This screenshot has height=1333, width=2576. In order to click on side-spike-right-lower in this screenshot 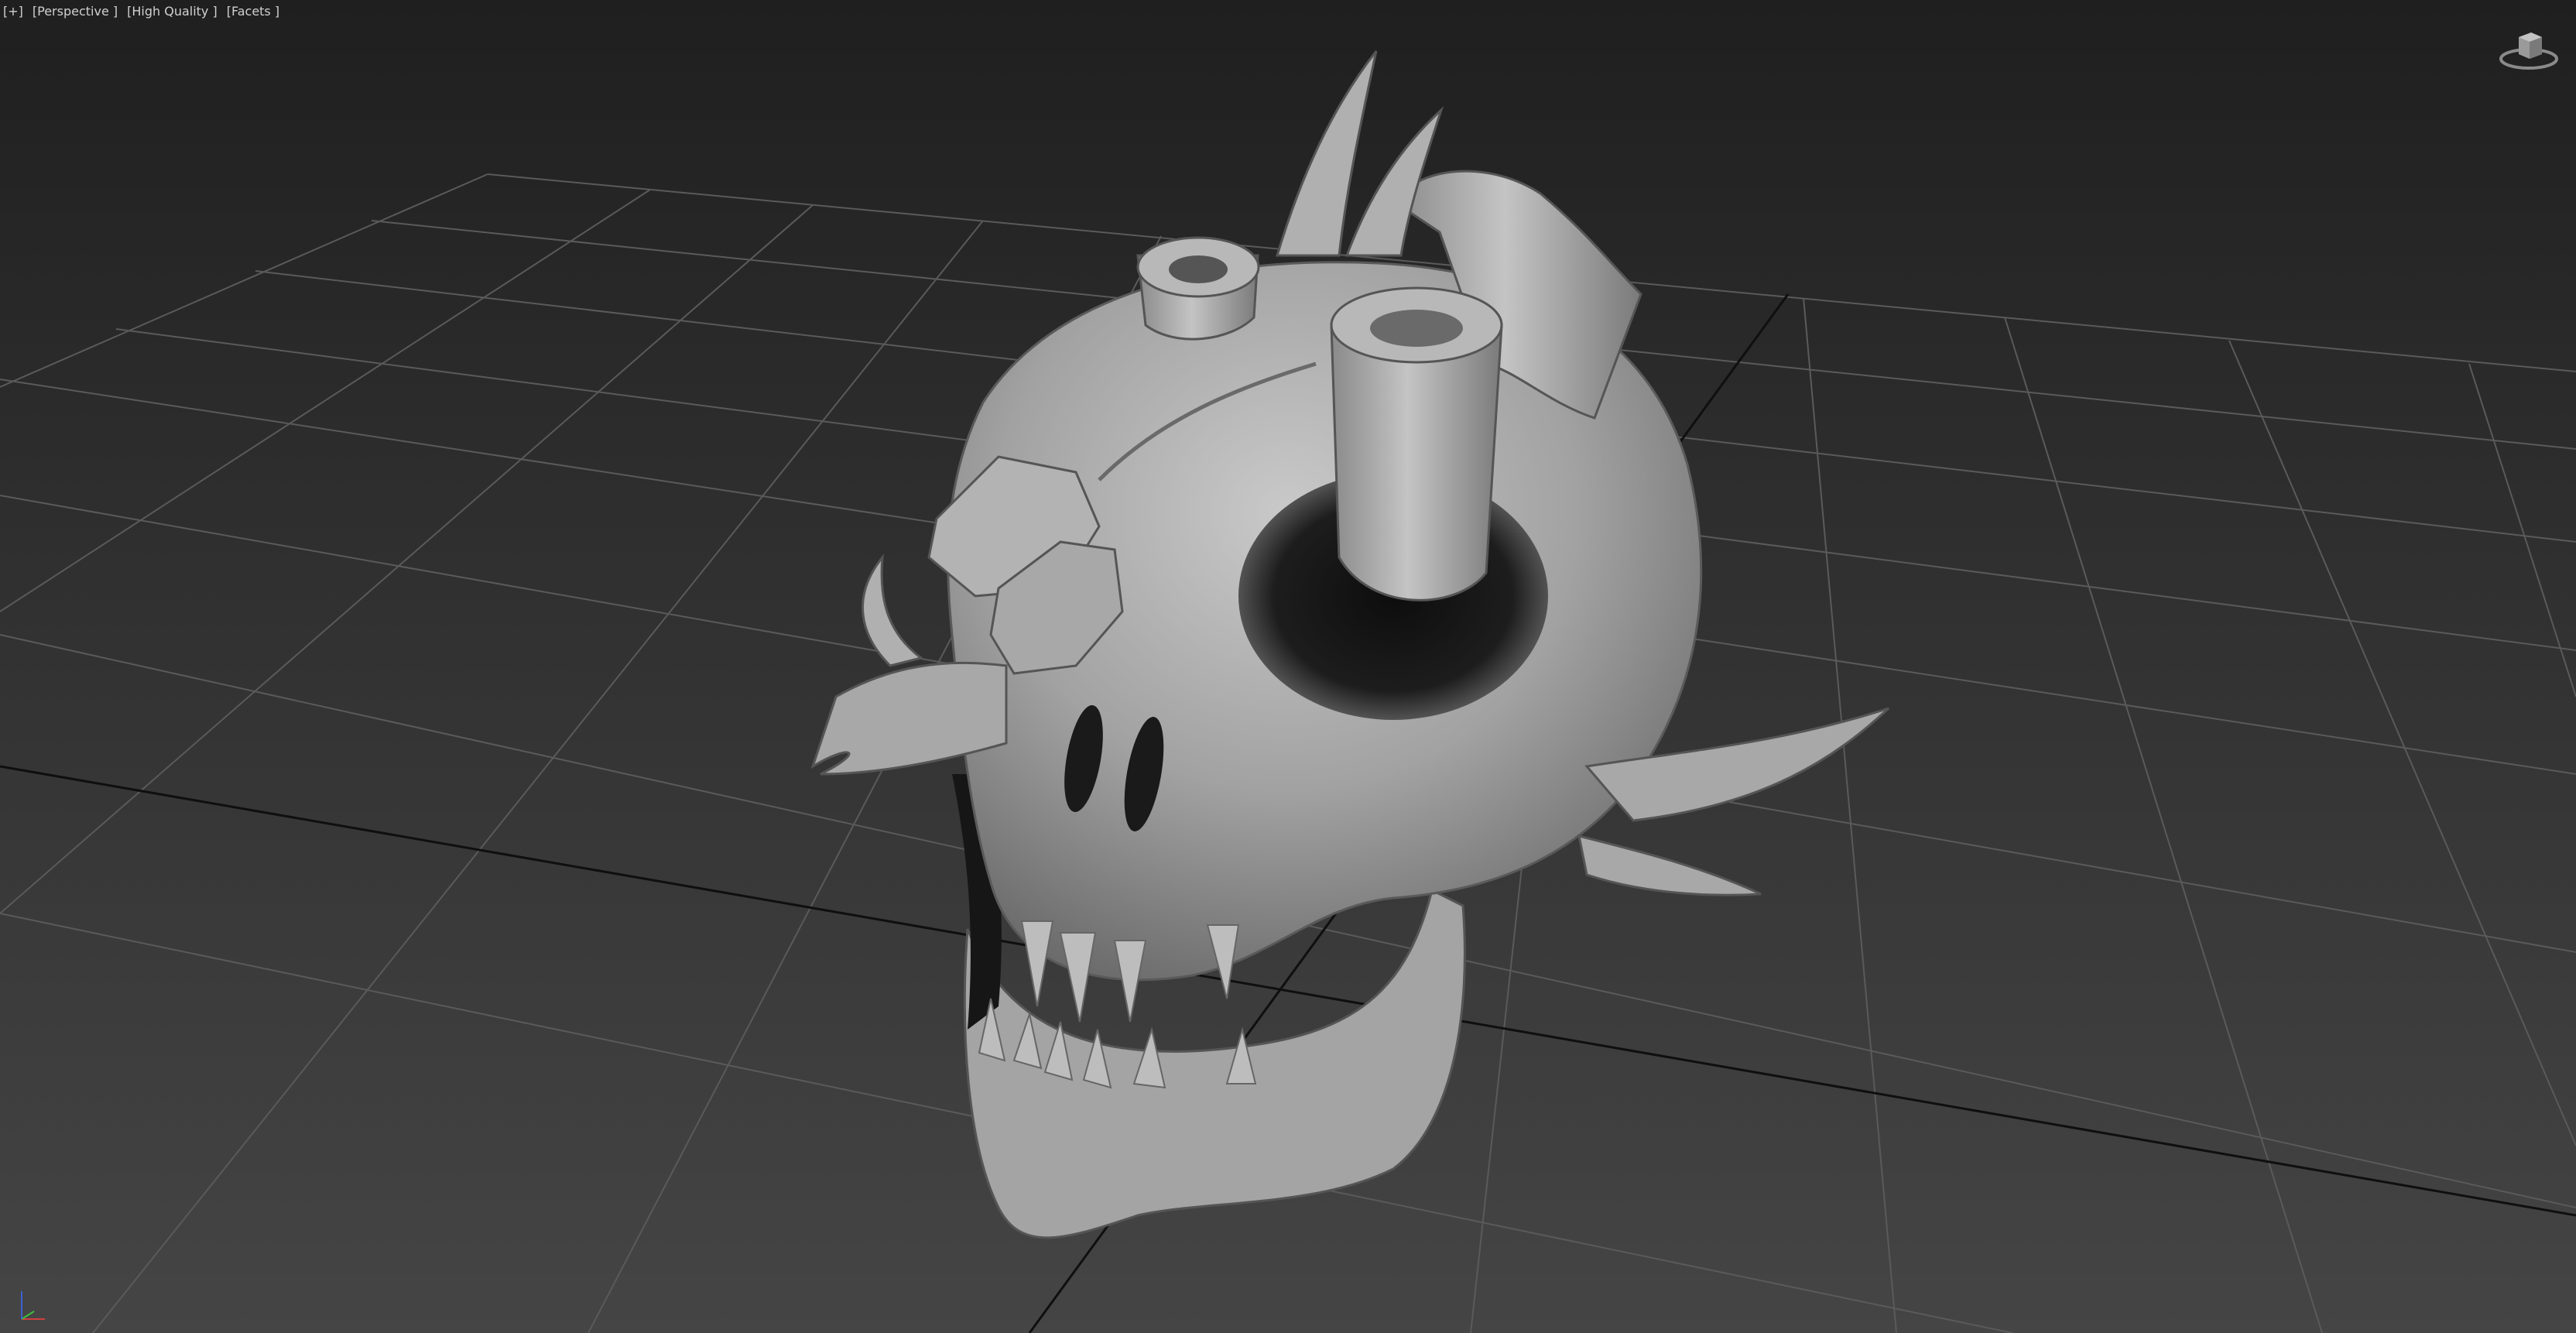, I will do `click(1670, 865)`.